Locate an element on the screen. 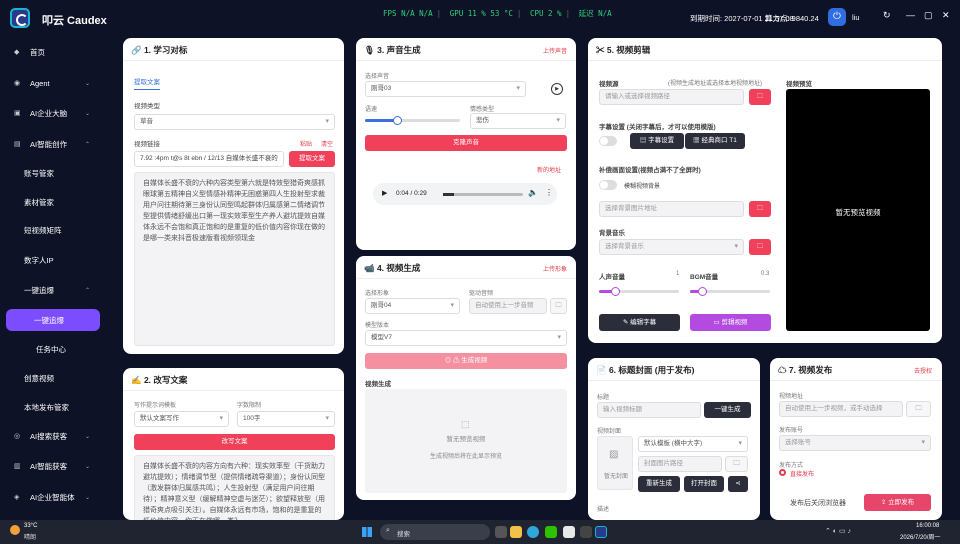  extract-button: 提取文案 is located at coordinates (312, 159).